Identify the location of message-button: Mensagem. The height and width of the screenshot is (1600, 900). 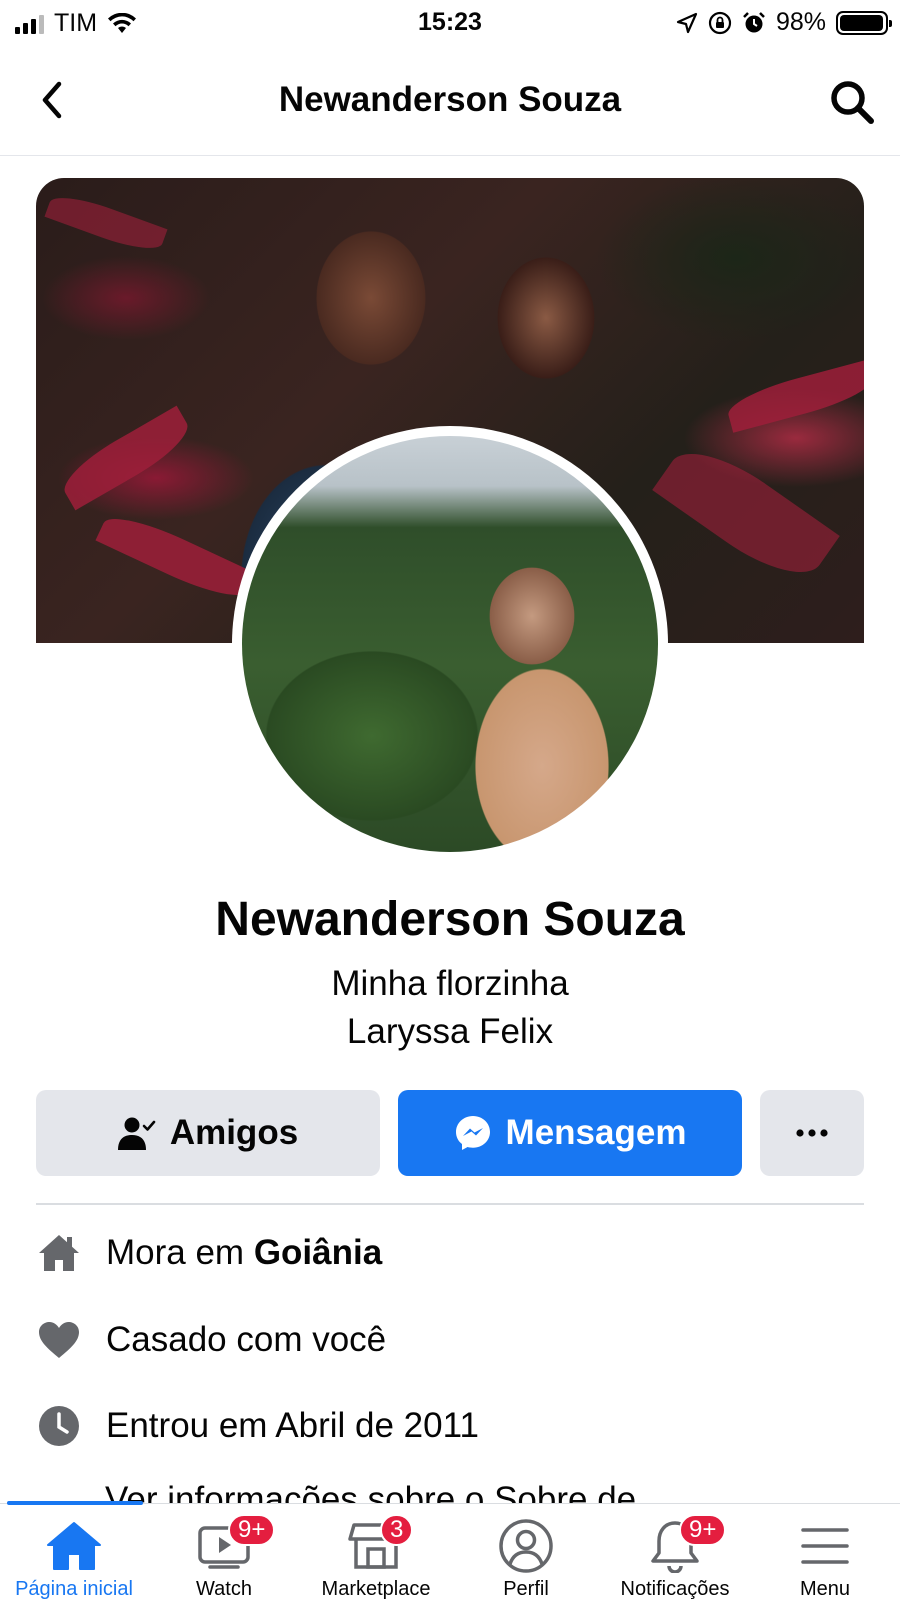
(570, 1133).